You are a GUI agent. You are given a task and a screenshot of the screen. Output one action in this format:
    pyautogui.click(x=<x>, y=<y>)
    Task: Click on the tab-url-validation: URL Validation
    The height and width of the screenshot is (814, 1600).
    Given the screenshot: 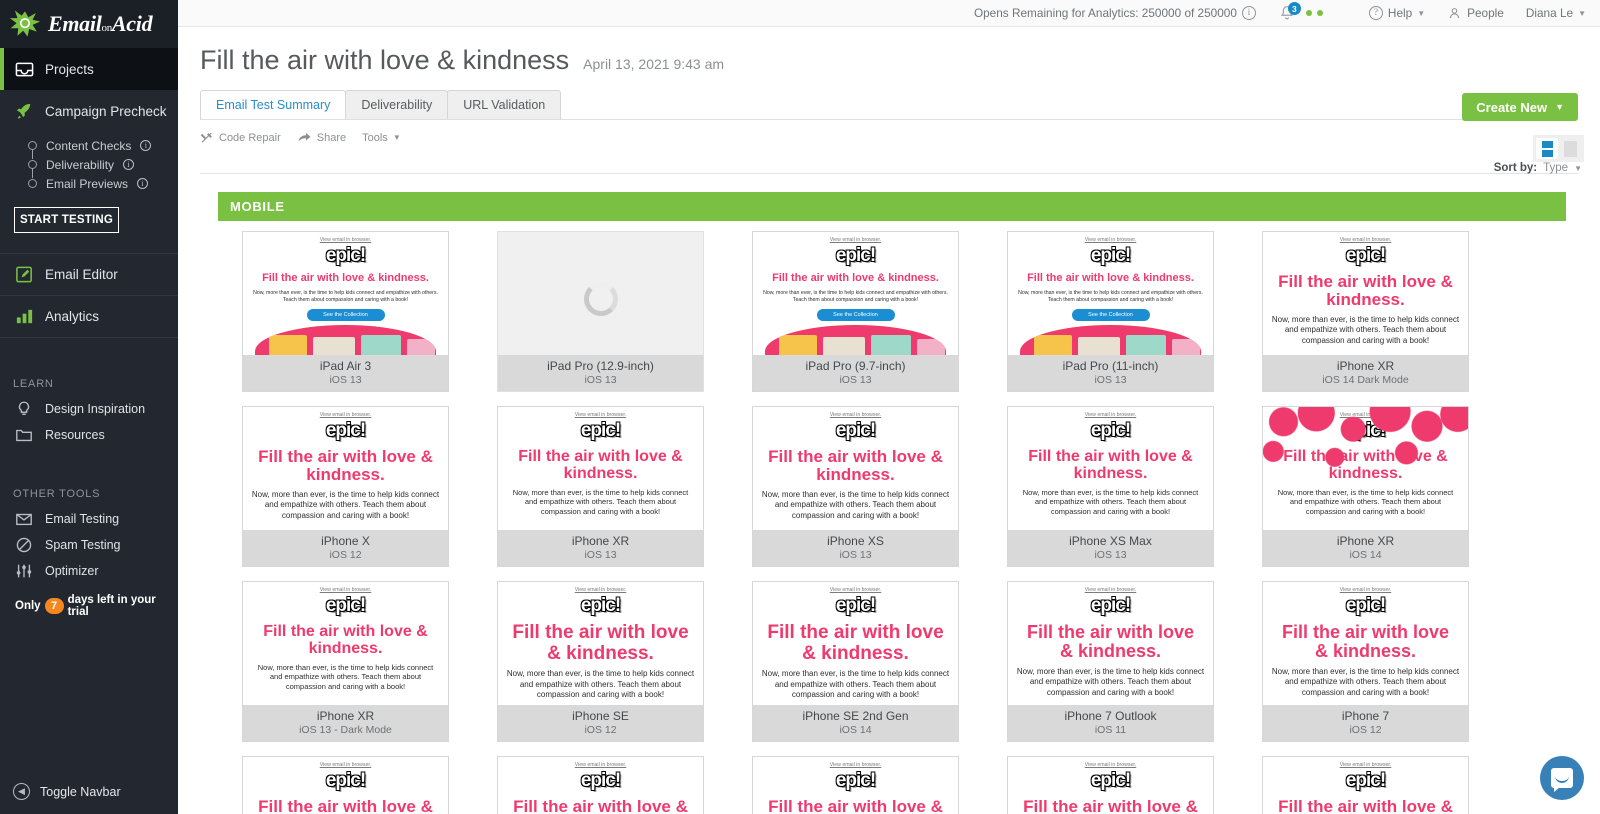 What is the action you would take?
    pyautogui.click(x=504, y=104)
    